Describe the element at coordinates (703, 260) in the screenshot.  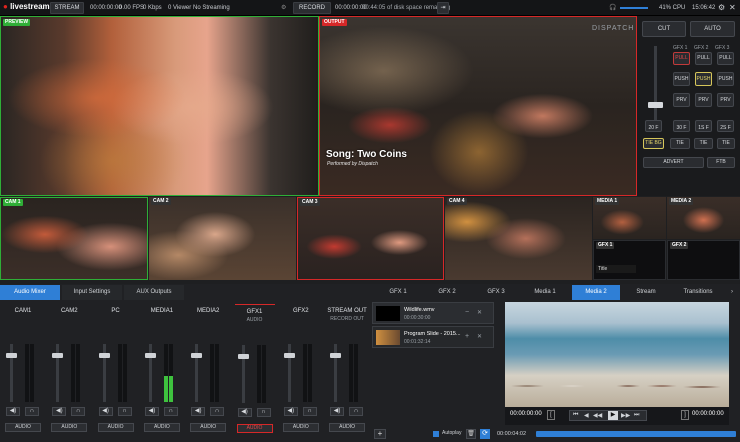
I see `gfx2-thumb: GFX 2` at that location.